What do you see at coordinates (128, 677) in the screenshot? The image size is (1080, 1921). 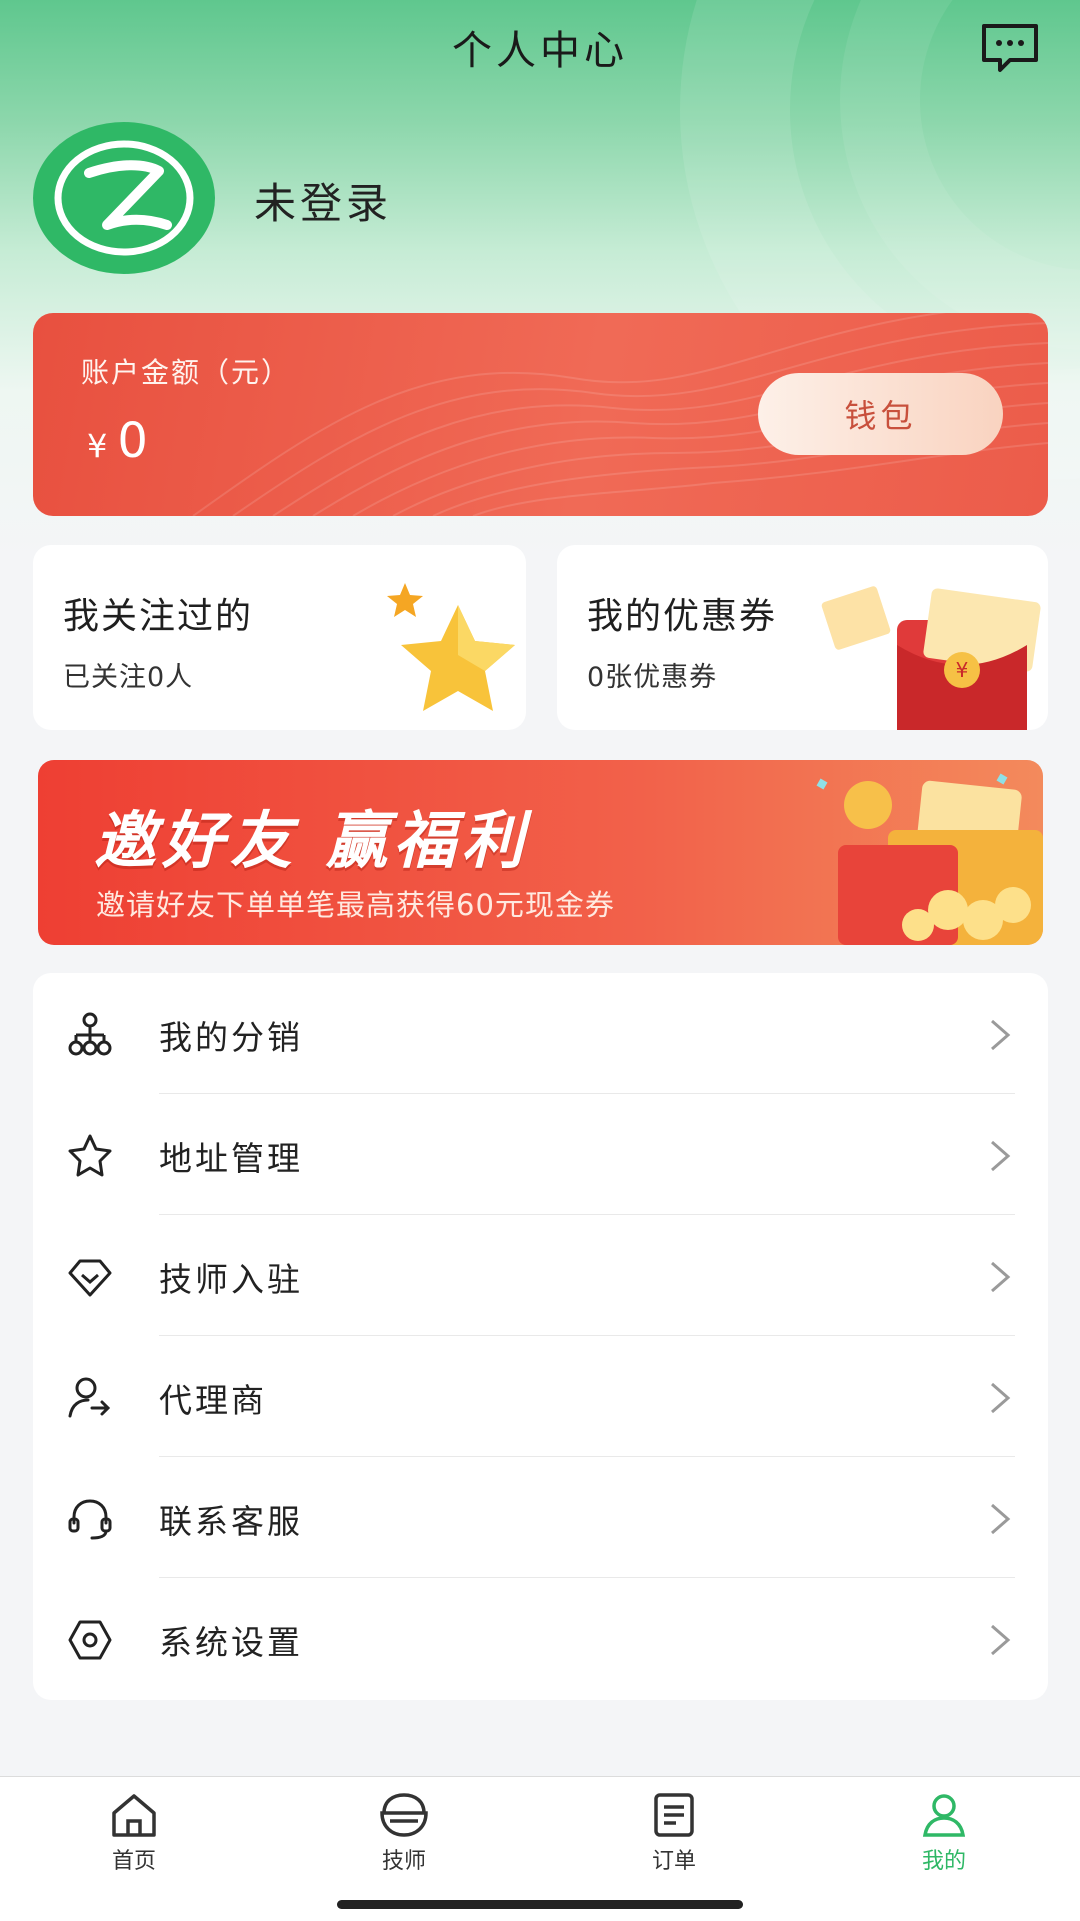 I see `followed-subtitle: 已关注0人` at bounding box center [128, 677].